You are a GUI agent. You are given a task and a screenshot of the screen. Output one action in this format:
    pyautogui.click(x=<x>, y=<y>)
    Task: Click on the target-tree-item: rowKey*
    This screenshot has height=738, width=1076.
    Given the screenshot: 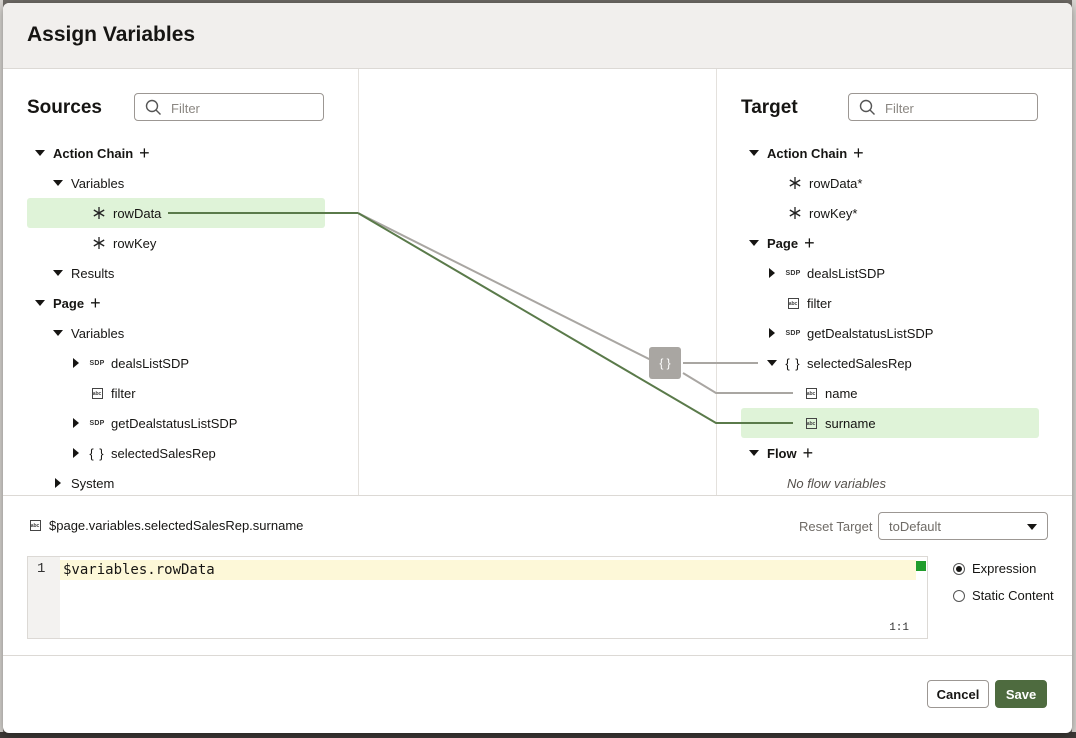 What is the action you would take?
    pyautogui.click(x=822, y=213)
    